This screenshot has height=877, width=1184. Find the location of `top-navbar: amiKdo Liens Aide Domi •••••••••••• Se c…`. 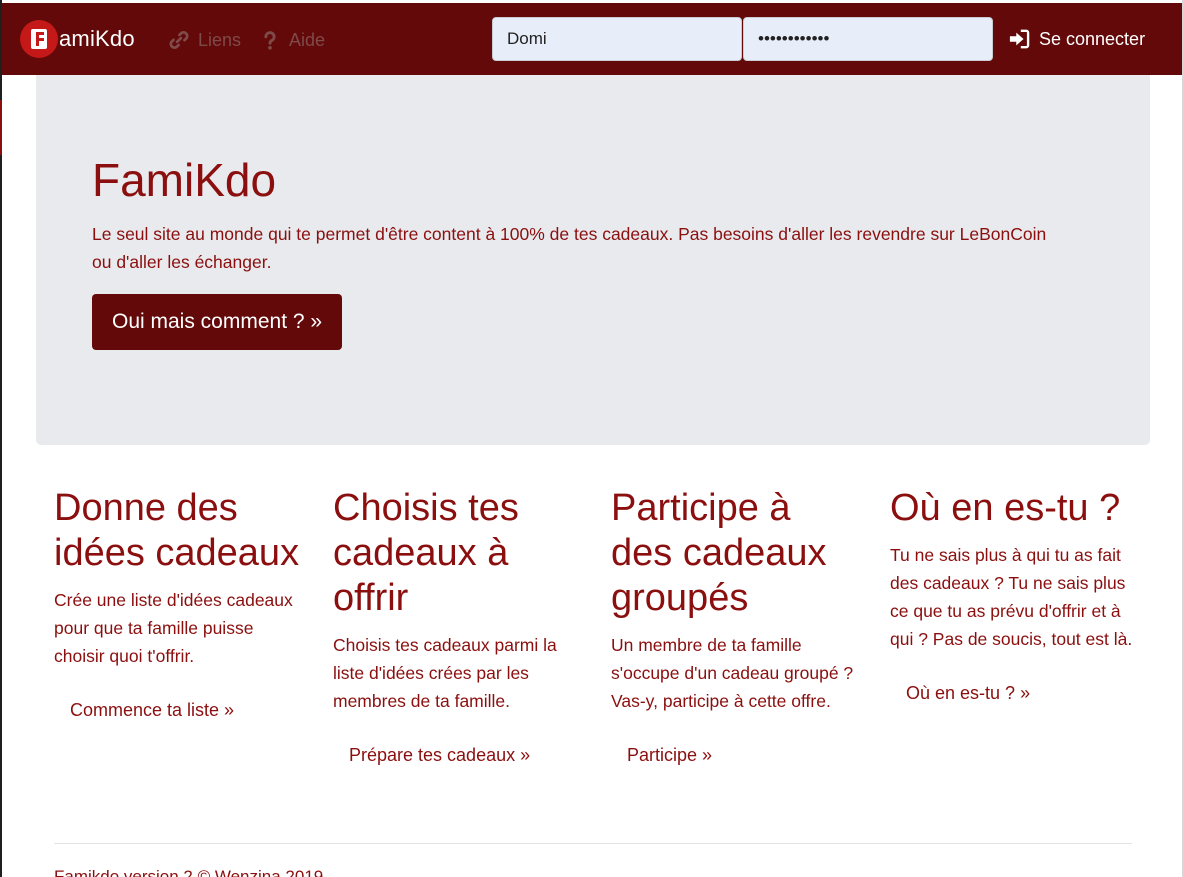

top-navbar: amiKdo Liens Aide Domi •••••••••••• Se c… is located at coordinates (592, 39).